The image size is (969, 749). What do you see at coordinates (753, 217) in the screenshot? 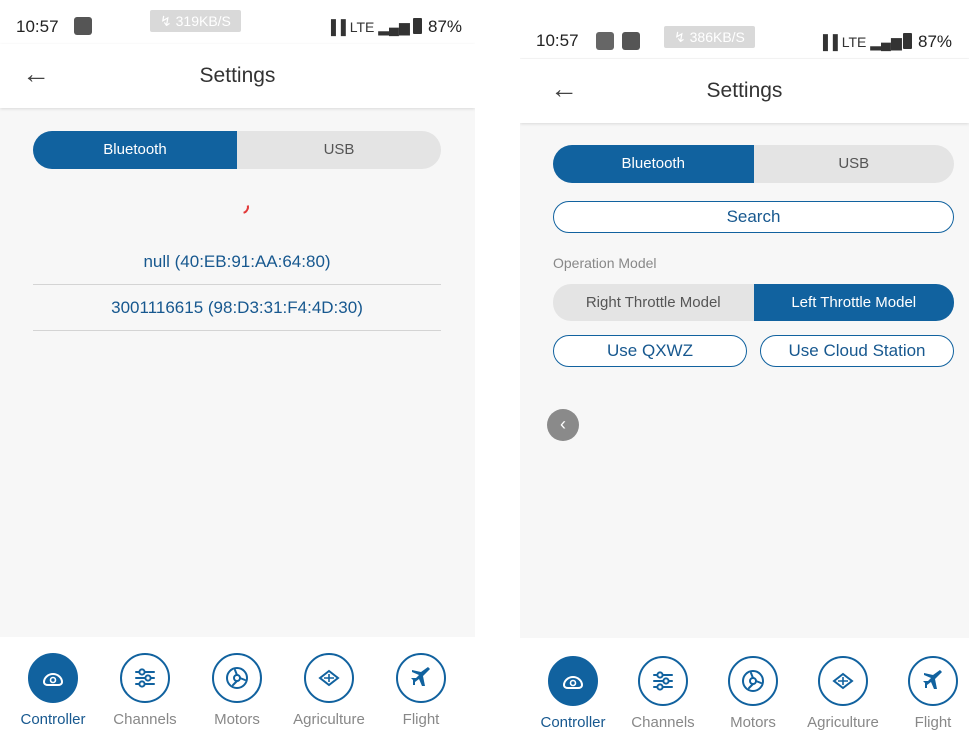
I see `search-button: Search` at bounding box center [753, 217].